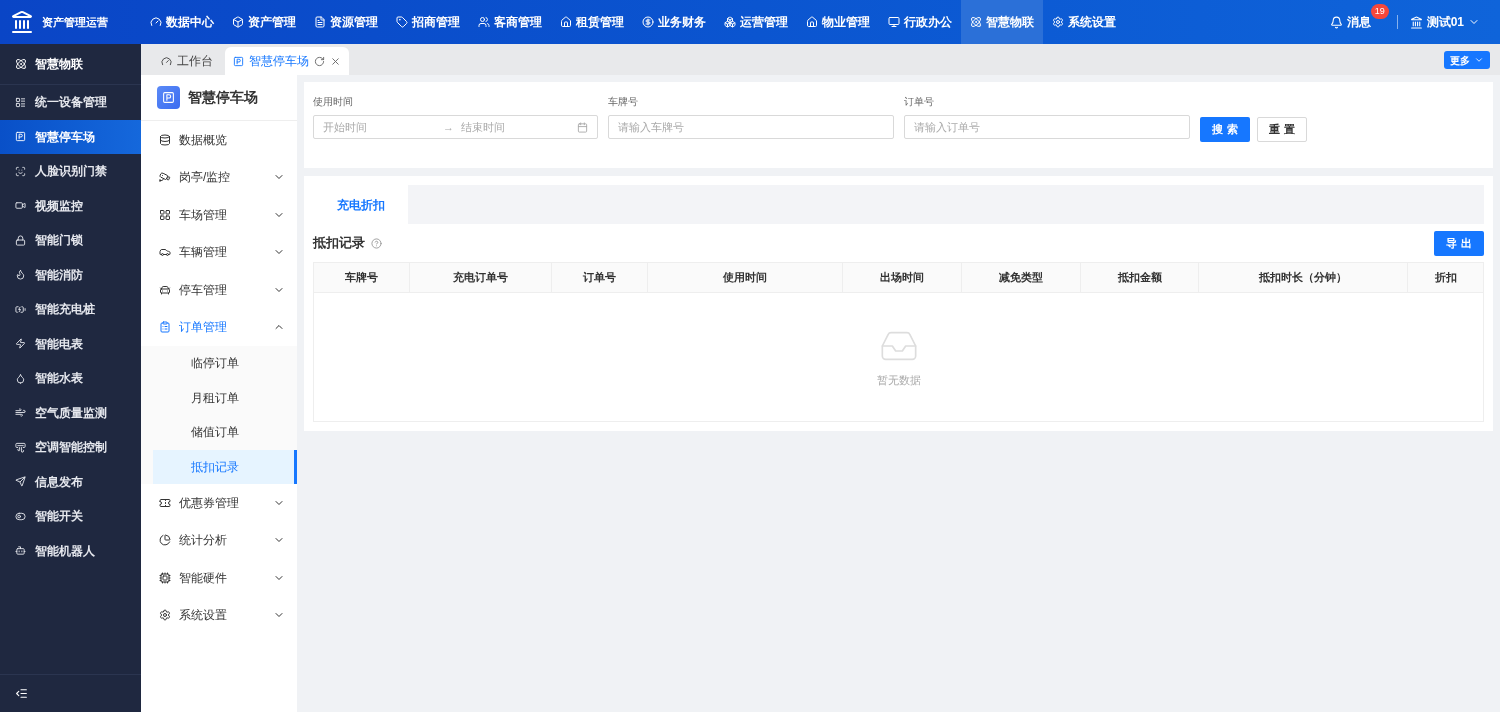 The height and width of the screenshot is (712, 1500). What do you see at coordinates (20, 344) in the screenshot?
I see `bolt-icon` at bounding box center [20, 344].